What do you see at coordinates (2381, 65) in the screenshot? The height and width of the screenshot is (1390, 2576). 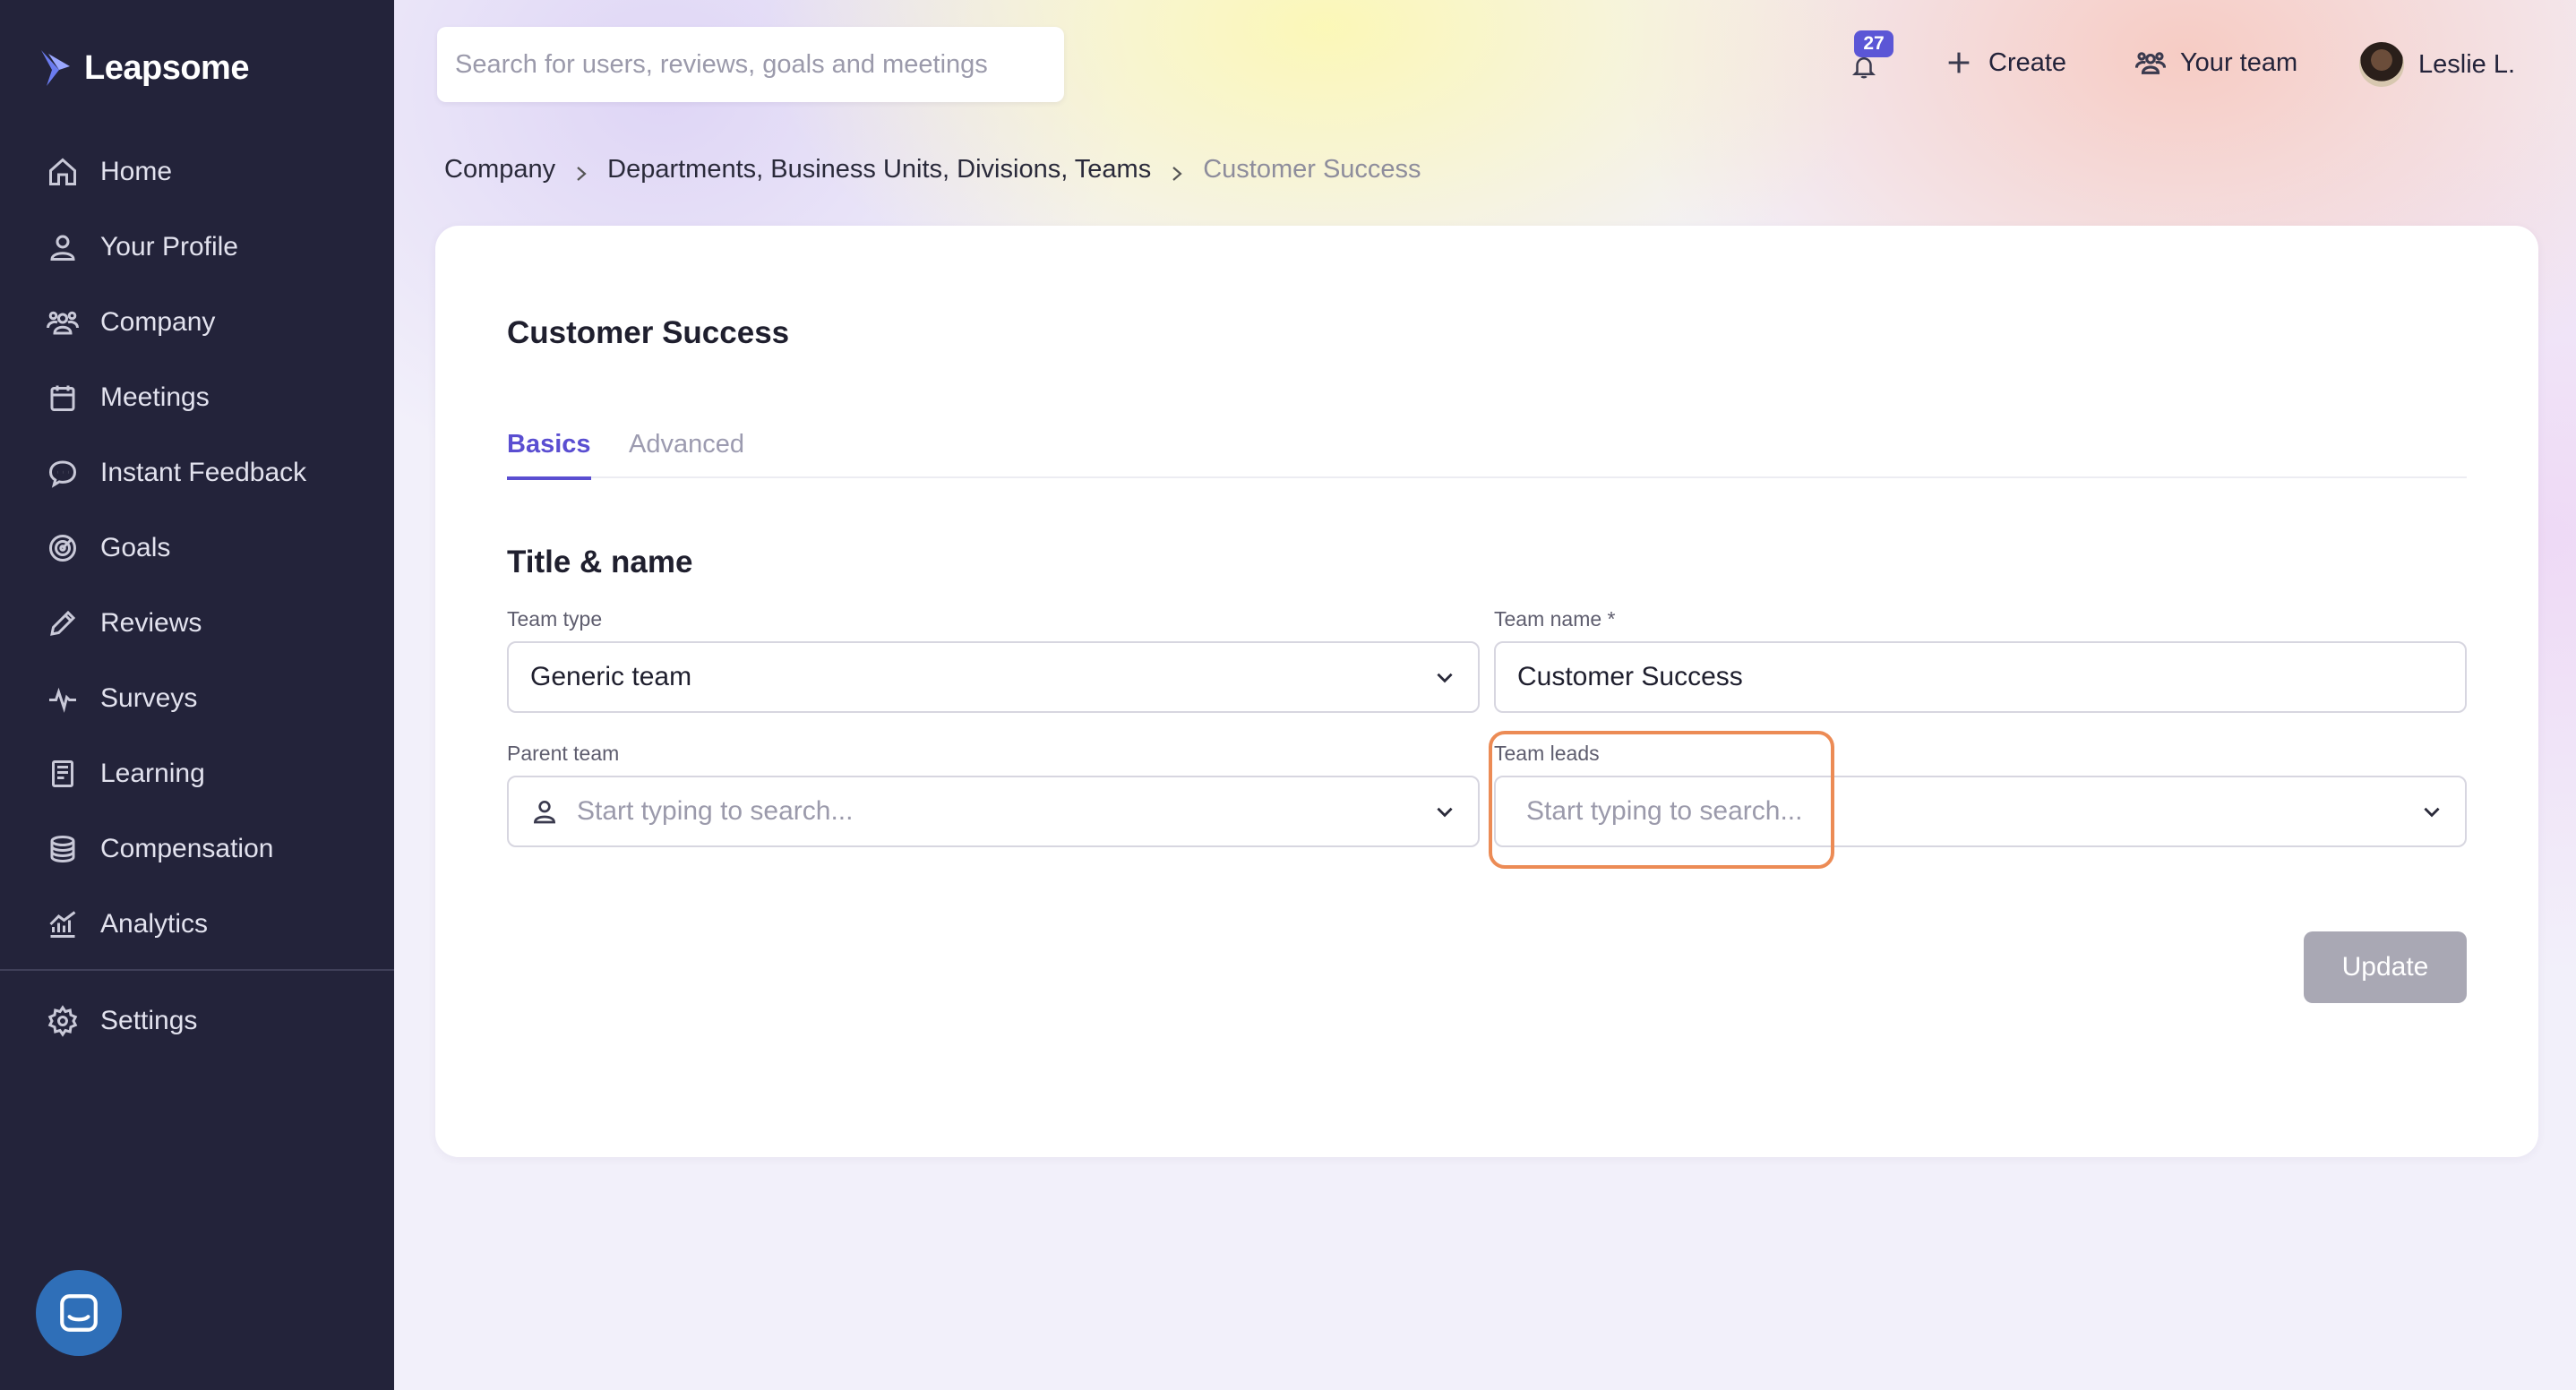 I see `avatar` at bounding box center [2381, 65].